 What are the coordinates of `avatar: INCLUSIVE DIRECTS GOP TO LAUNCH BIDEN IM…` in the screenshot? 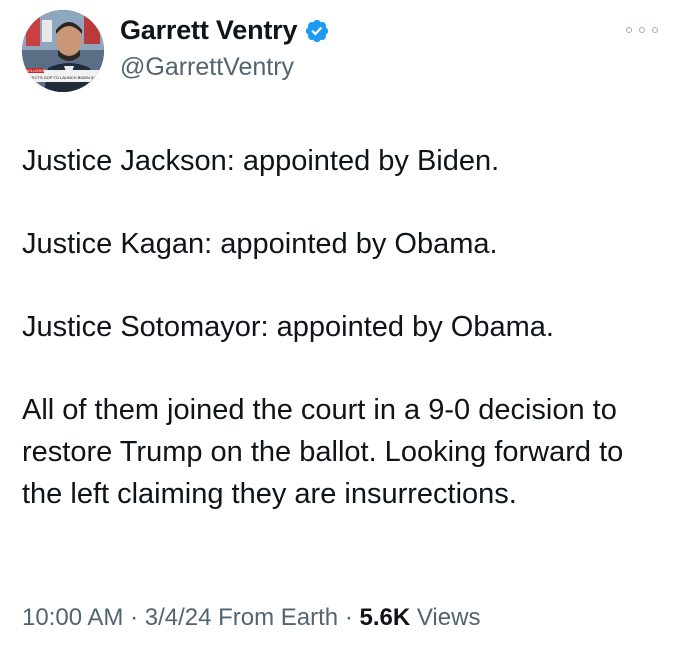 It's located at (63, 51).